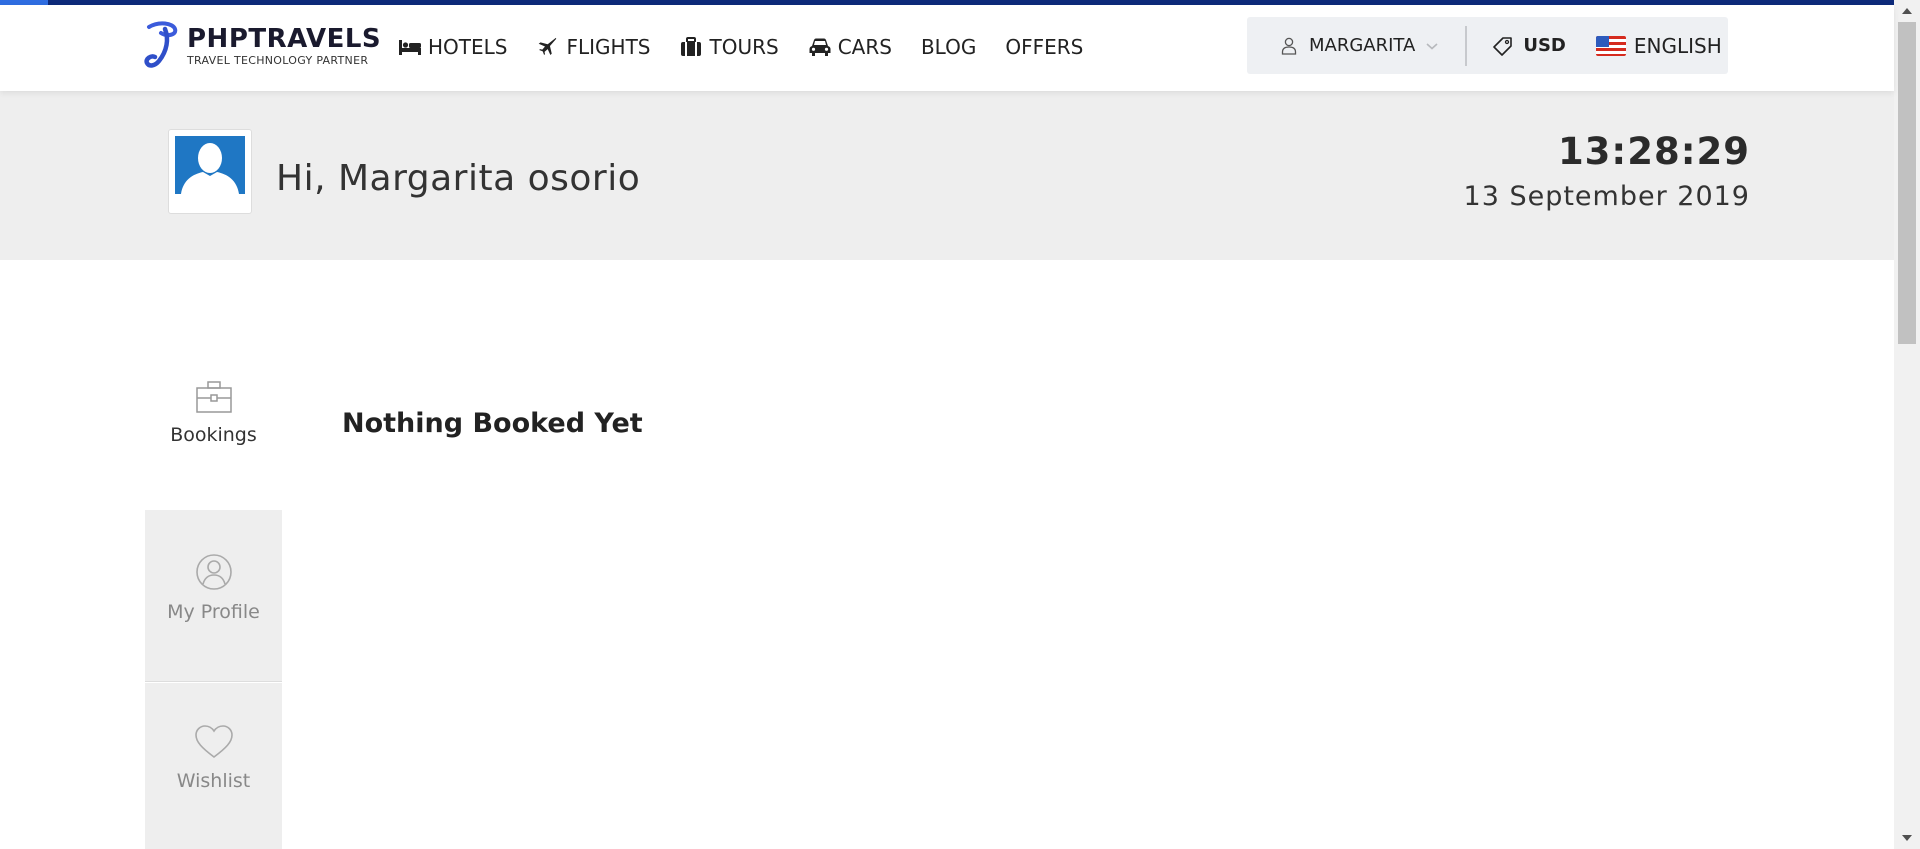  What do you see at coordinates (1289, 46) in the screenshot?
I see `user-icon` at bounding box center [1289, 46].